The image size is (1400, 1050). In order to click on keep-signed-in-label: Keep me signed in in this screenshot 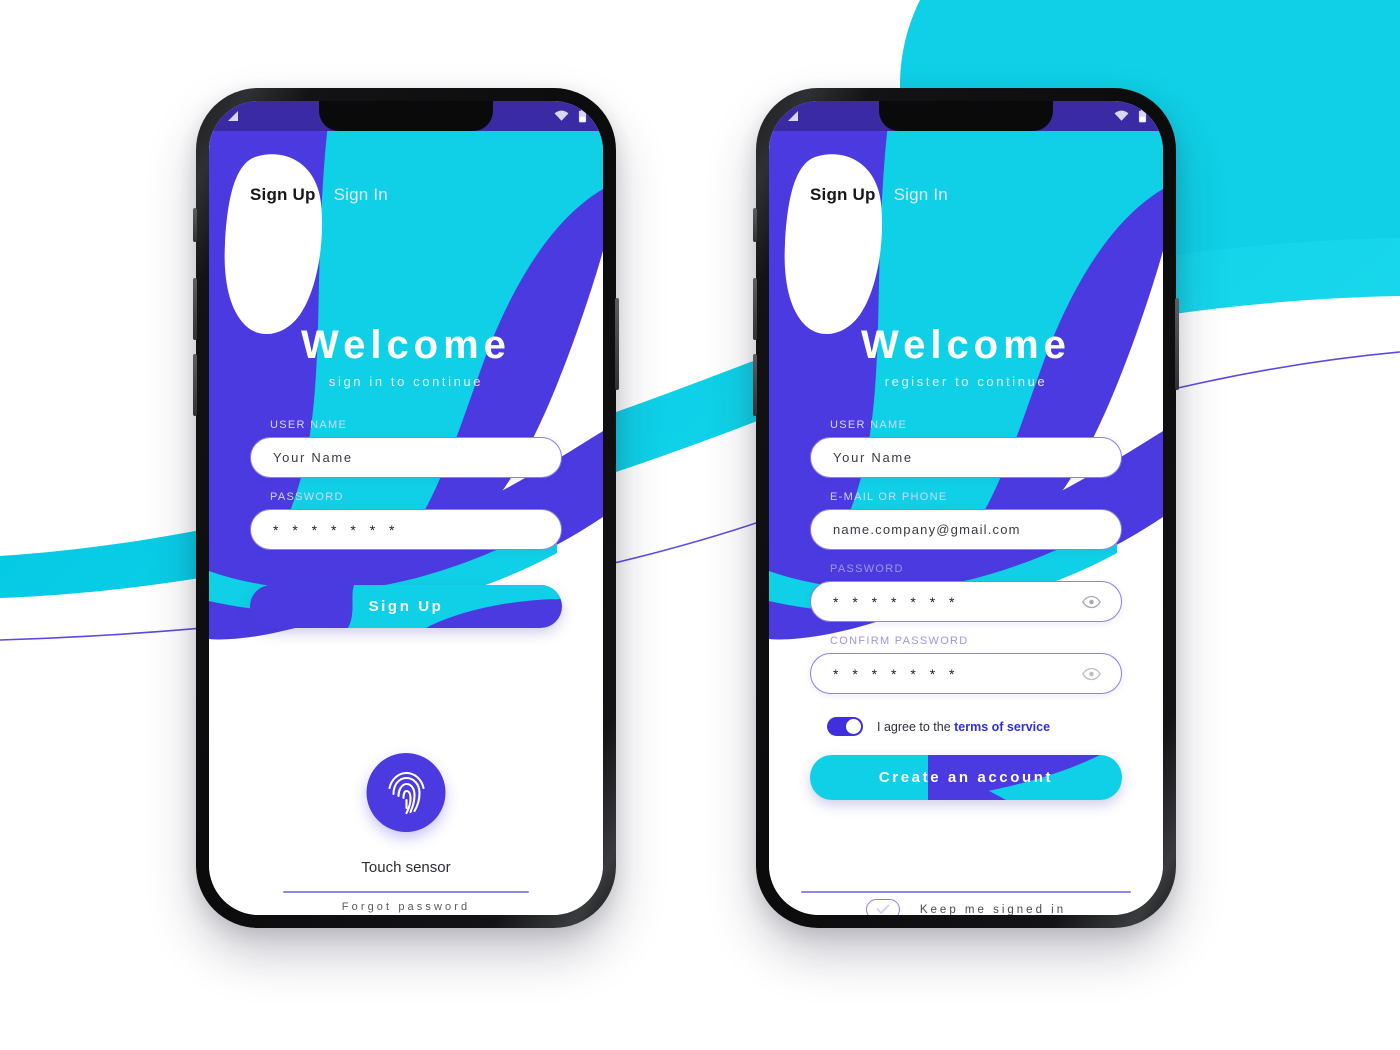, I will do `click(993, 909)`.